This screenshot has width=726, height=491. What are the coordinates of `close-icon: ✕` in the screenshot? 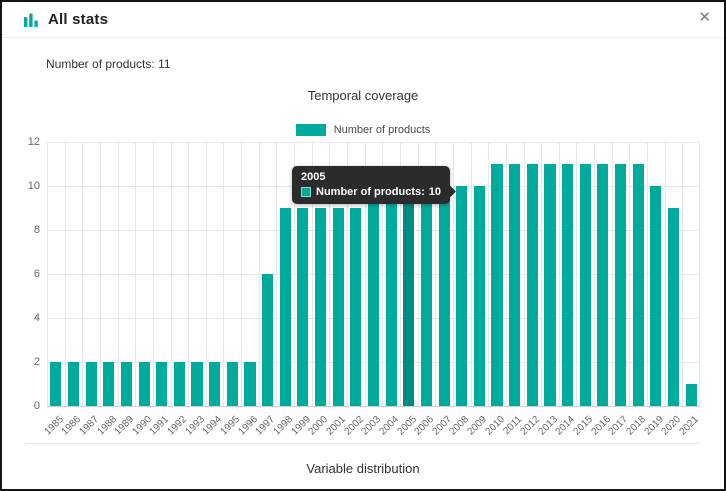 It's located at (704, 17).